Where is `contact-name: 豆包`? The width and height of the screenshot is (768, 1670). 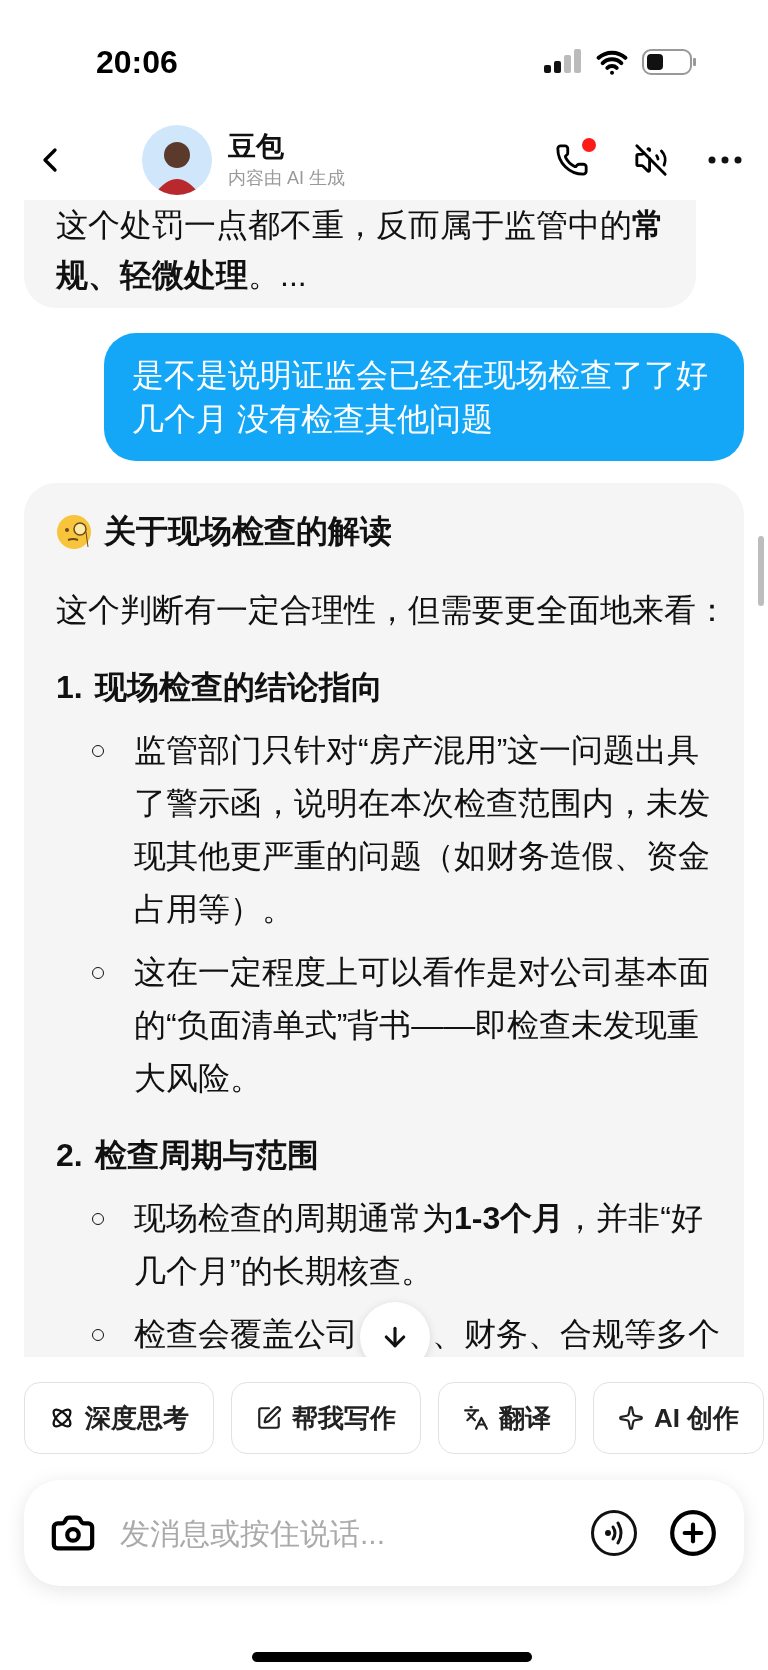 contact-name: 豆包 is located at coordinates (256, 147).